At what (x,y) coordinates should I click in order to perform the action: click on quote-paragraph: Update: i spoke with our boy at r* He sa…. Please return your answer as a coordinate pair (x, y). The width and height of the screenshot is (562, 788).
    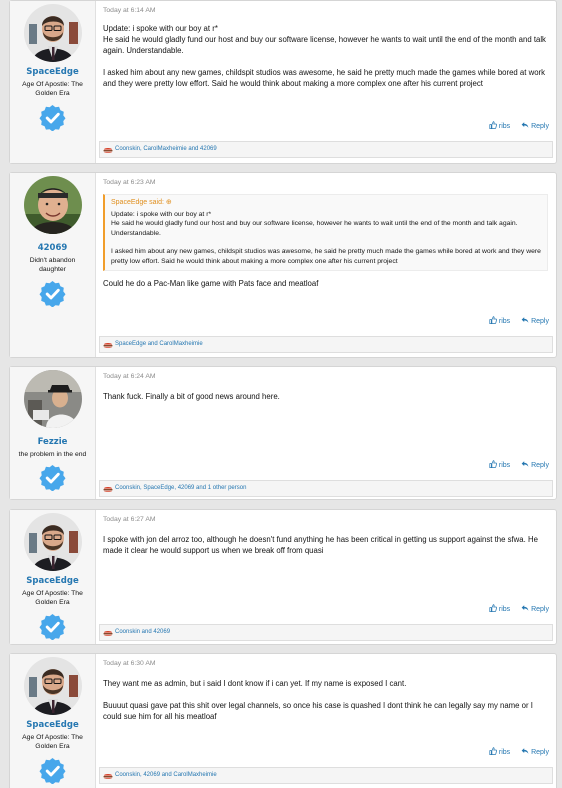
    Looking at the image, I should click on (314, 224).